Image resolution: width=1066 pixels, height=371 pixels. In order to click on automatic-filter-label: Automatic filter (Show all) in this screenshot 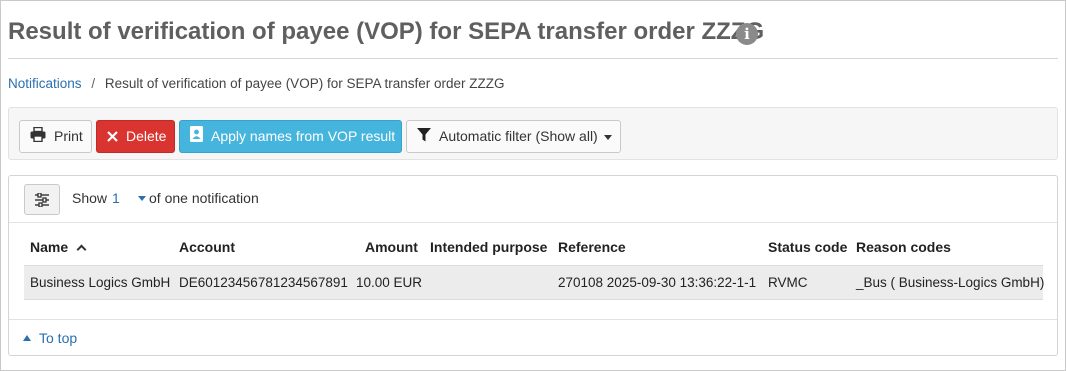, I will do `click(518, 136)`.